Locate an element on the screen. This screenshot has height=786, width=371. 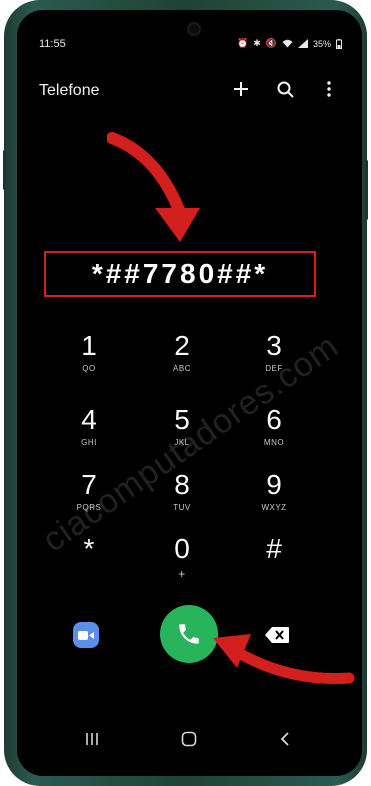
back-button is located at coordinates (285, 739).